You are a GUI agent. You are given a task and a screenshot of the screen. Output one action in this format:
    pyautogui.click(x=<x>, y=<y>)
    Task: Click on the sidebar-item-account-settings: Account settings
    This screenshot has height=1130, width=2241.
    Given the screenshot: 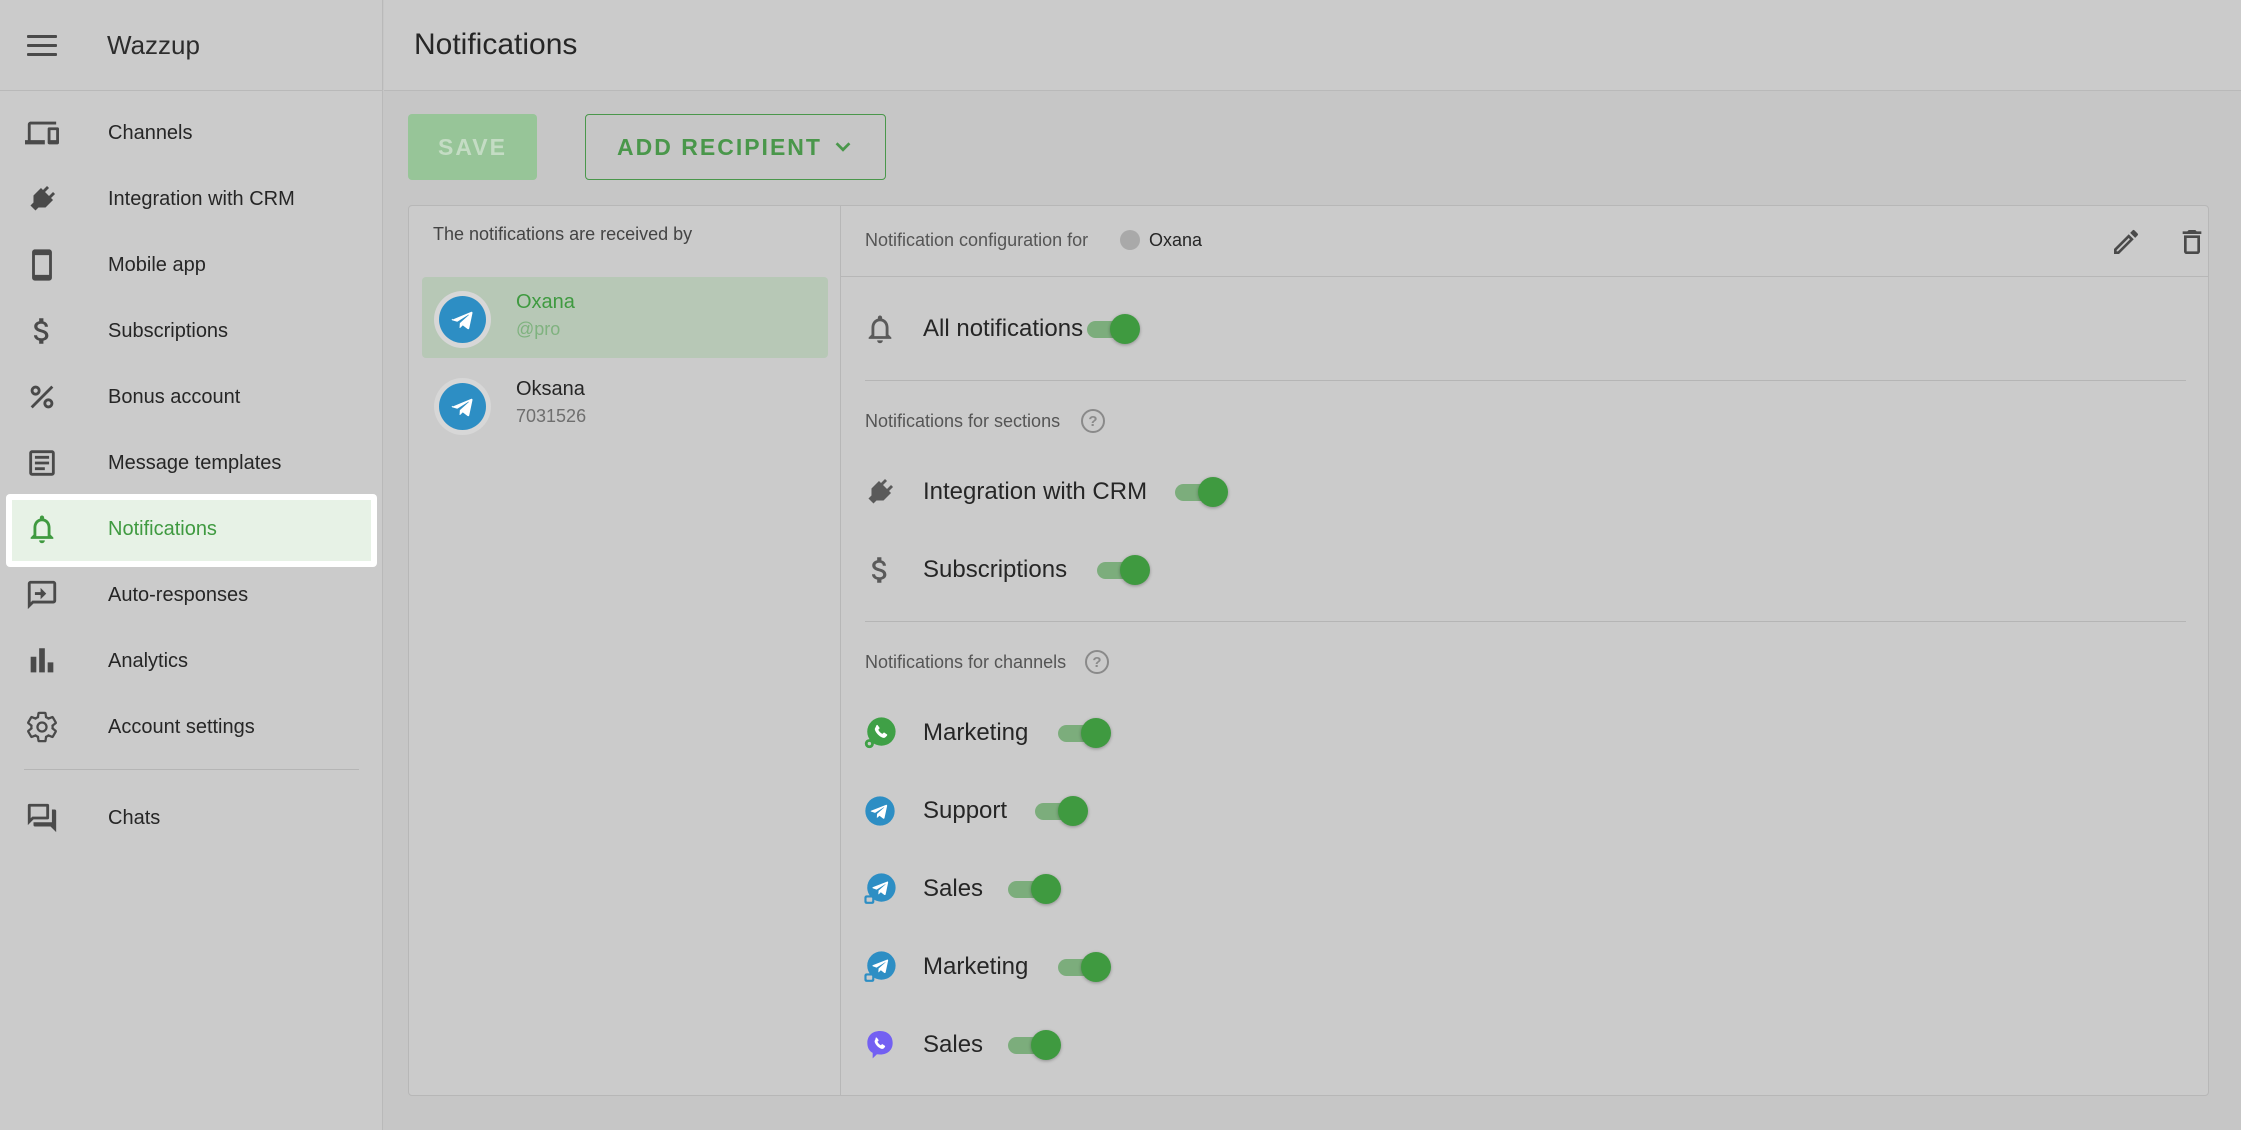 What is the action you would take?
    pyautogui.click(x=191, y=727)
    